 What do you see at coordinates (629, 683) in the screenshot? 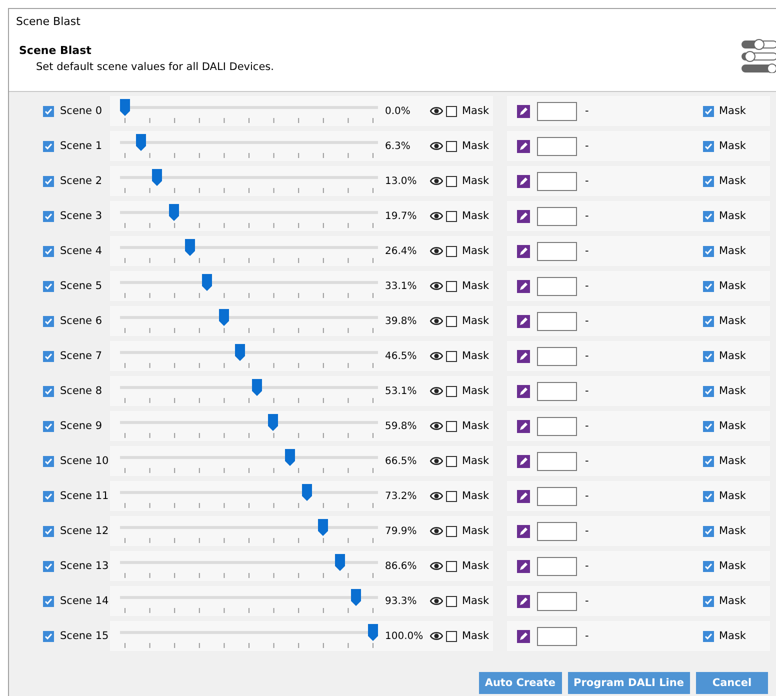
I see `dialog-button: Program DALI Line` at bounding box center [629, 683].